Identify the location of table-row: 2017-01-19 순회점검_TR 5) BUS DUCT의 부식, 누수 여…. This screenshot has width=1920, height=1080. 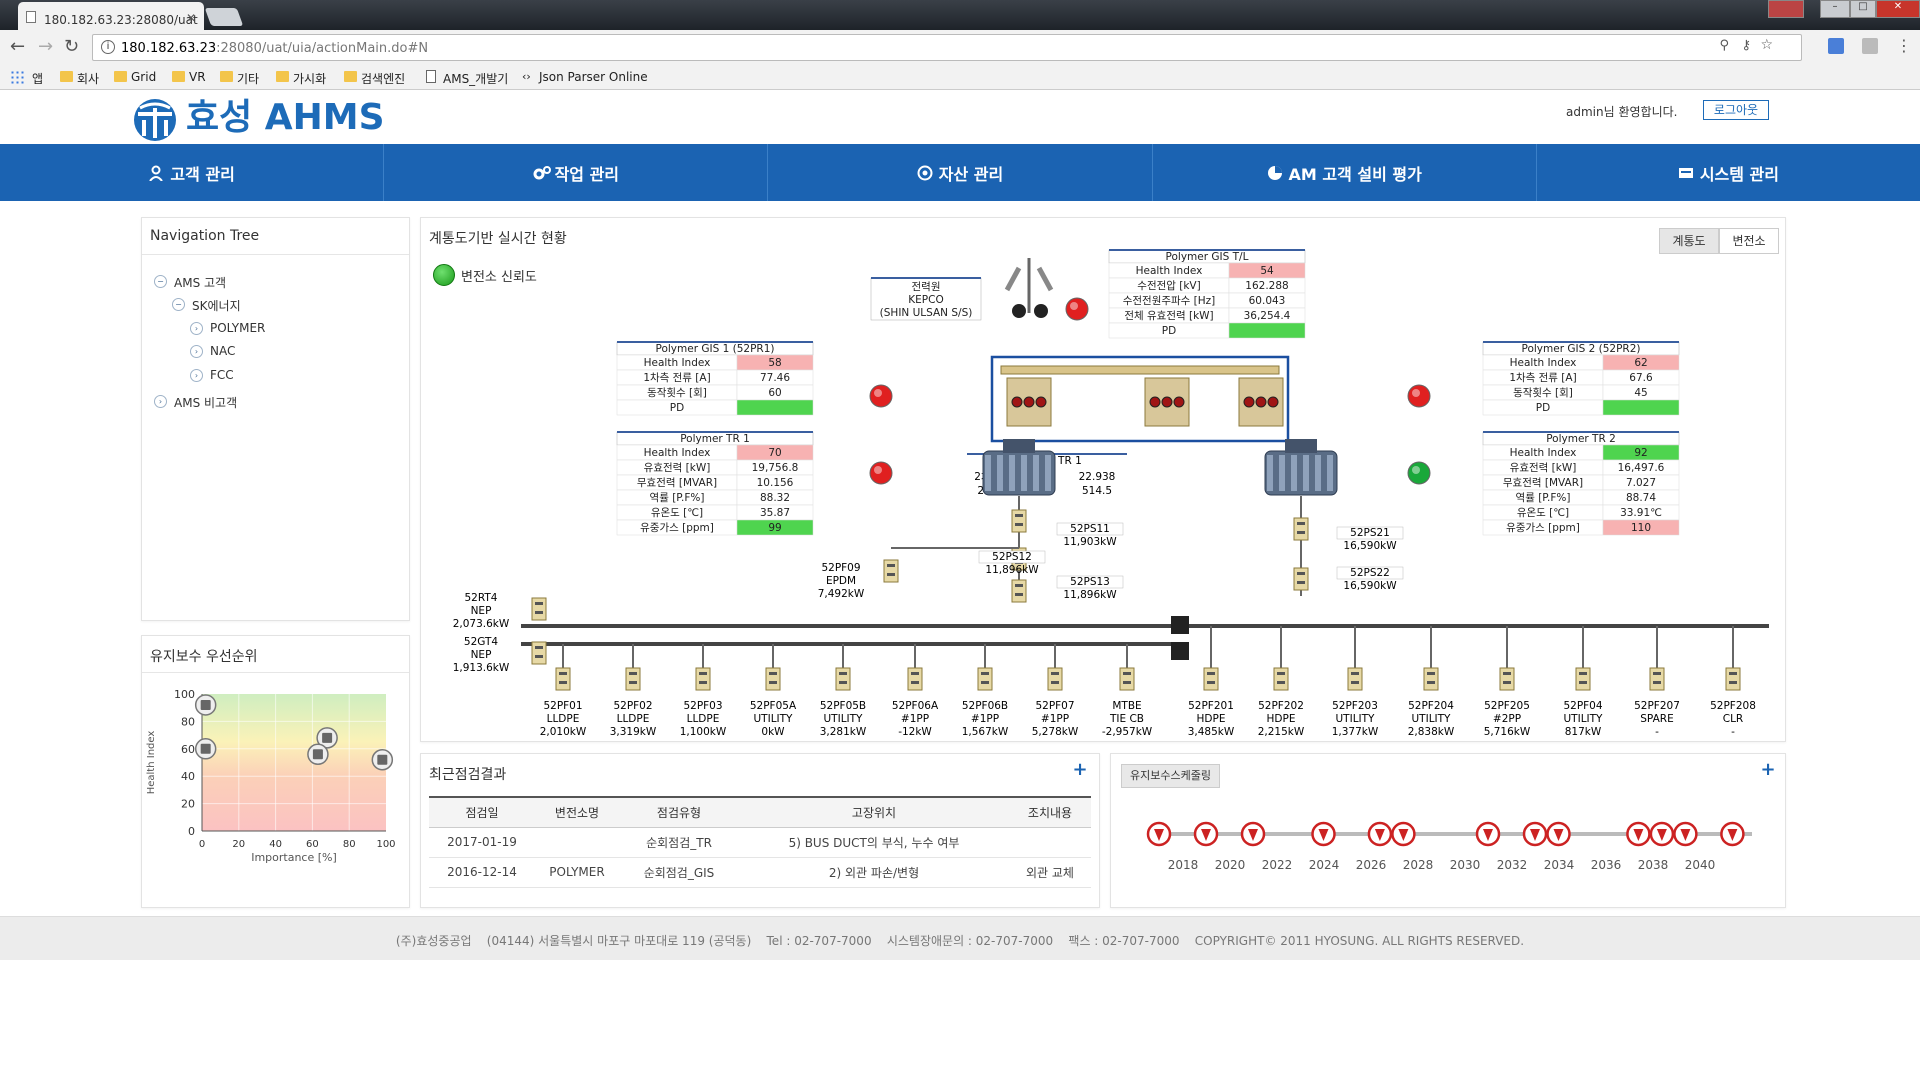
(760, 842).